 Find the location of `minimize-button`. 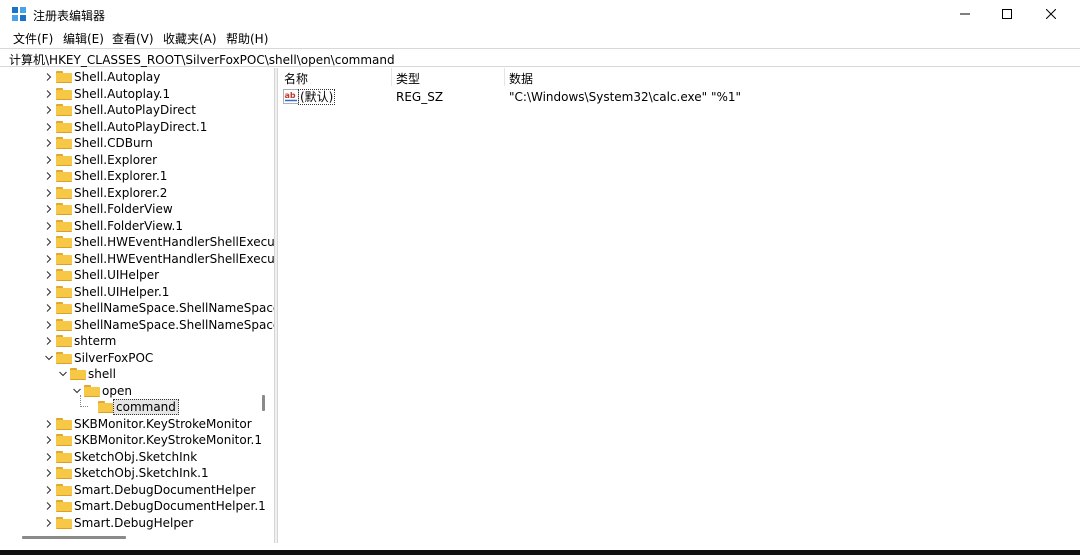

minimize-button is located at coordinates (965, 14).